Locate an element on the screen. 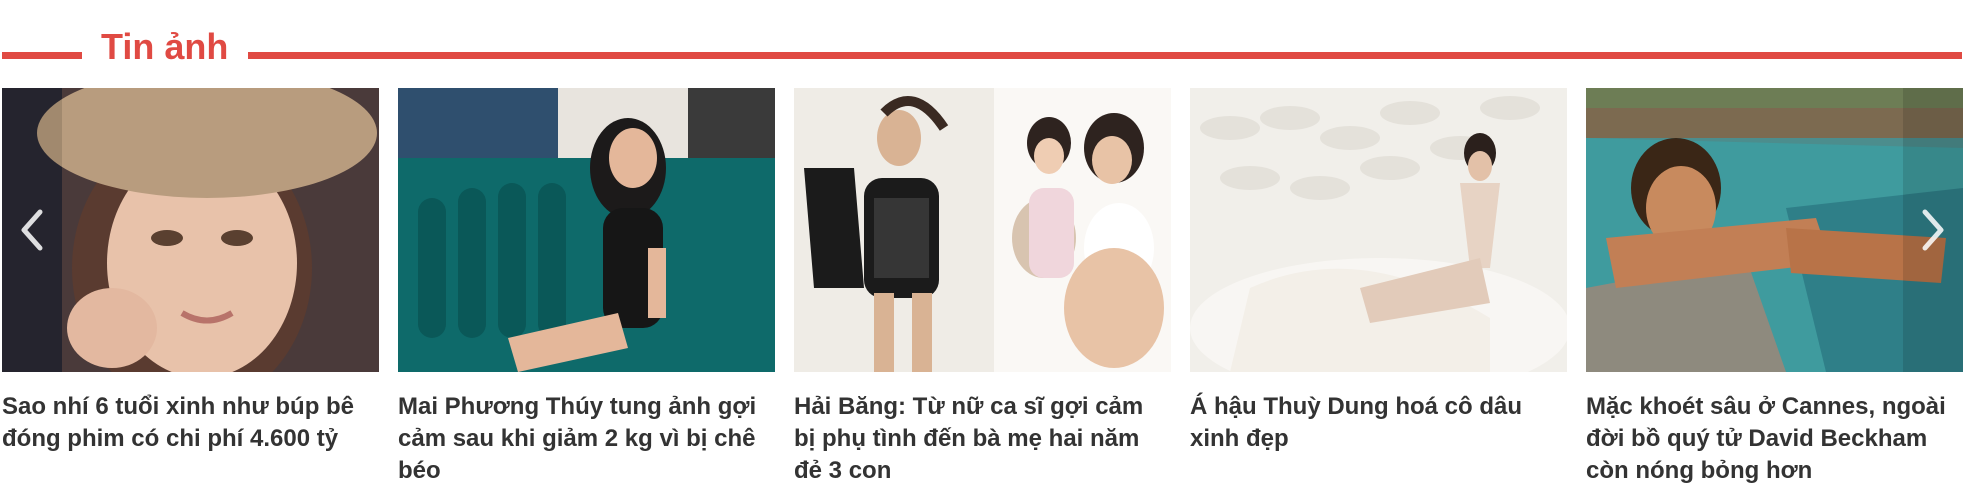 This screenshot has height=492, width=1966. section-title: Tin ảnh is located at coordinates (164, 47).